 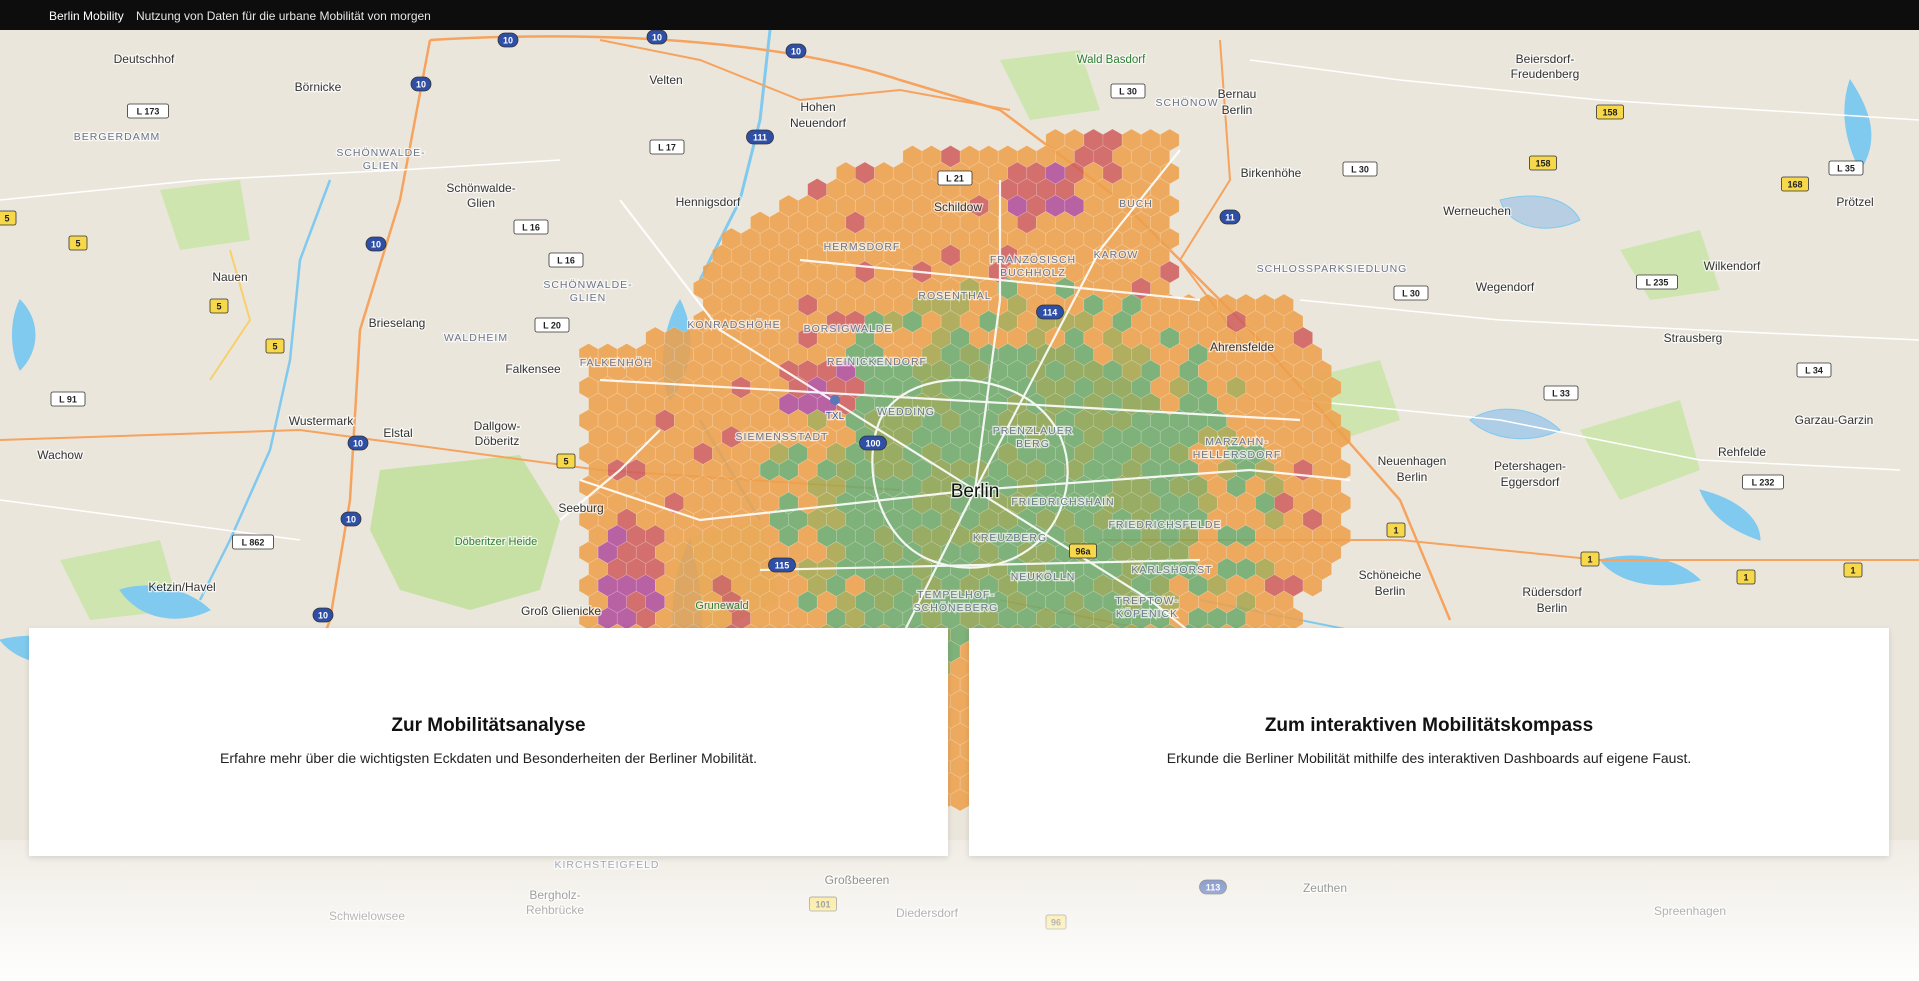 I want to click on road-shield: 1, so click(x=1853, y=570).